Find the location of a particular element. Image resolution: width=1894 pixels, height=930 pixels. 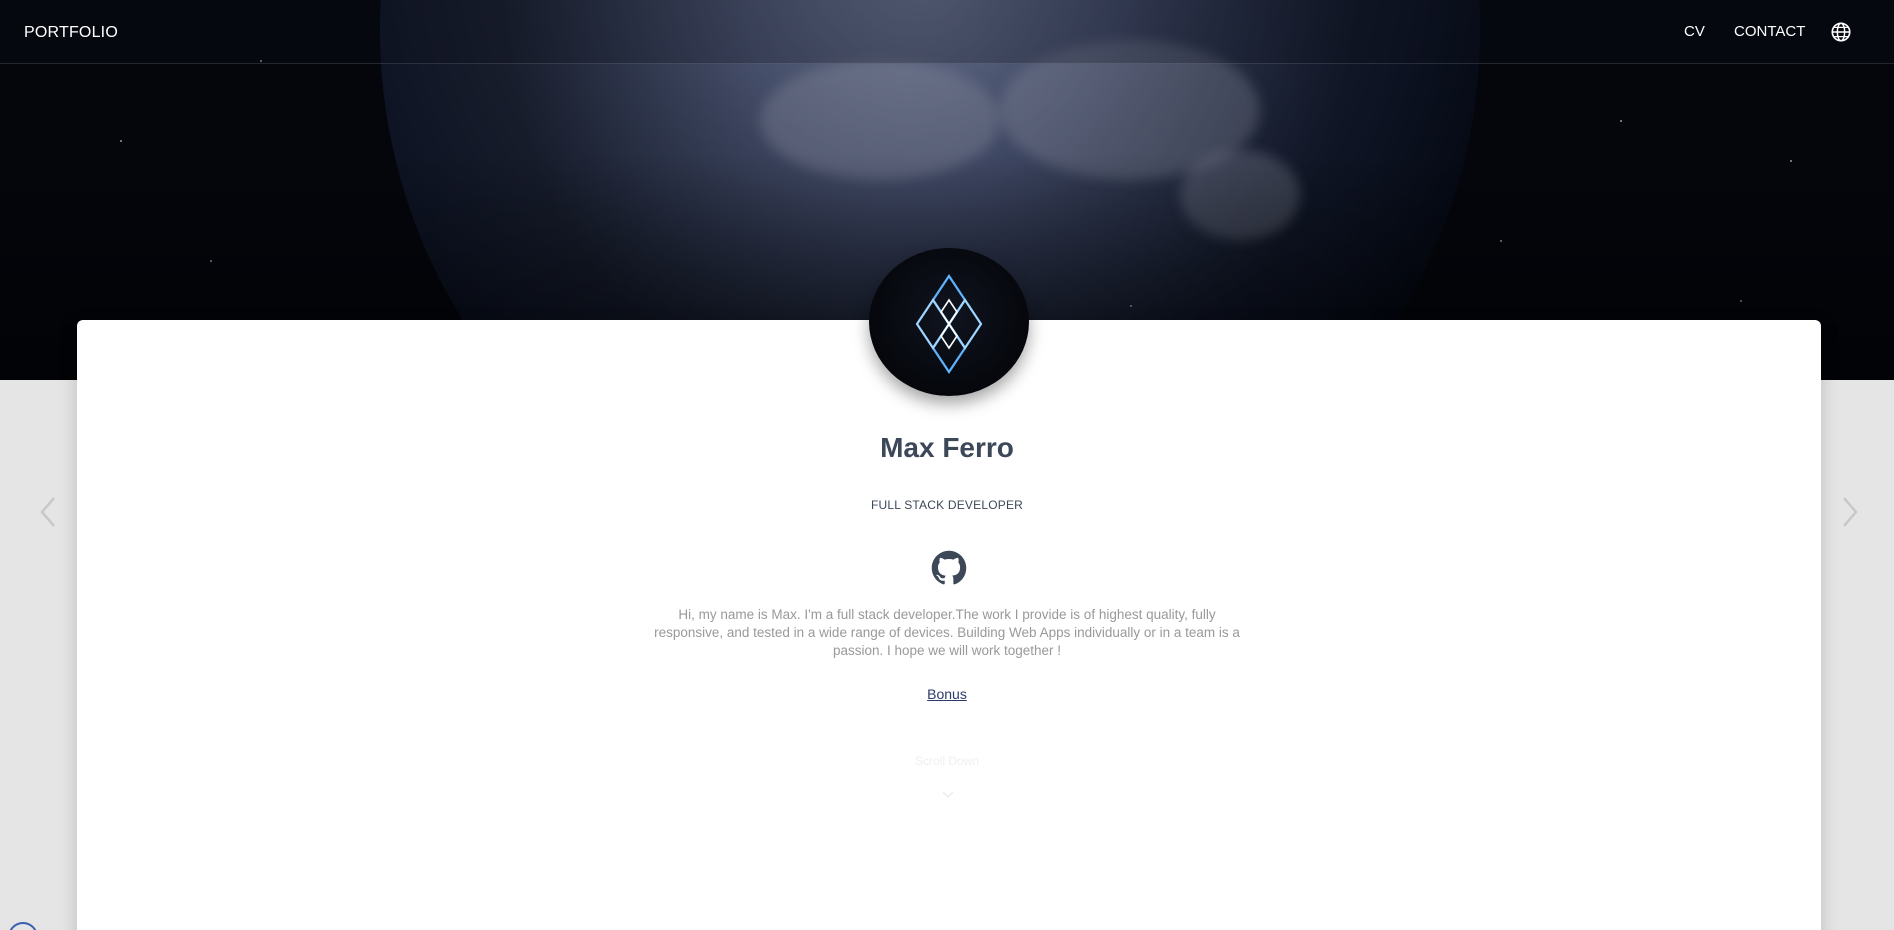

logo-icon is located at coordinates (949, 324).